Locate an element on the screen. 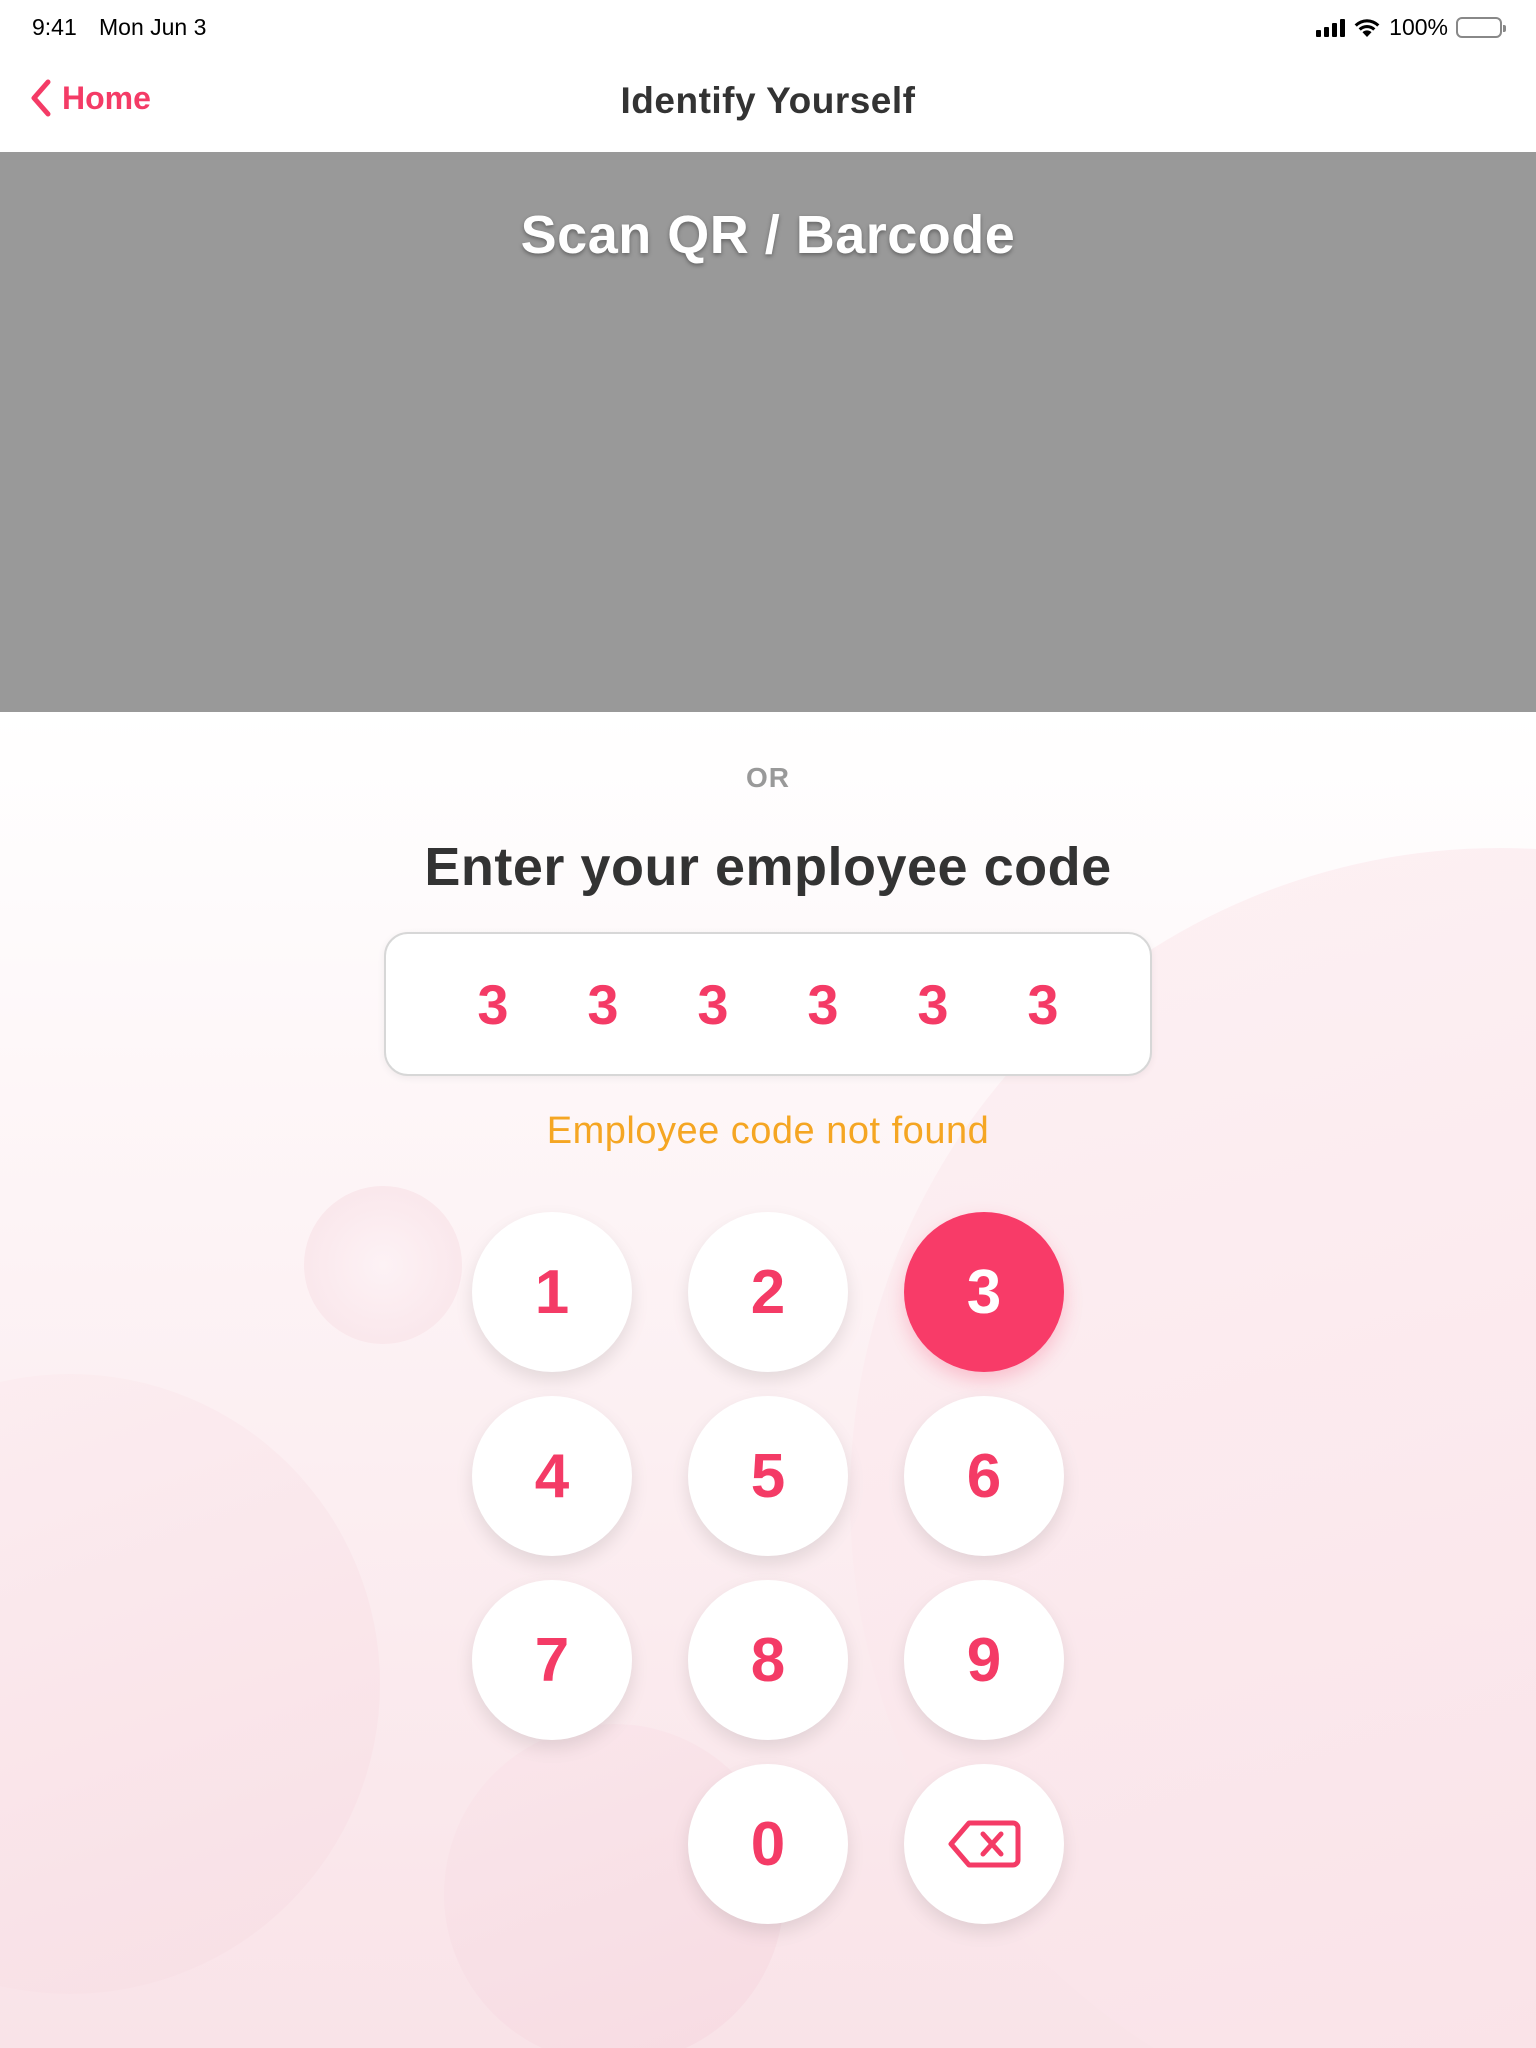  cellular-signal-icon is located at coordinates (1331, 27).